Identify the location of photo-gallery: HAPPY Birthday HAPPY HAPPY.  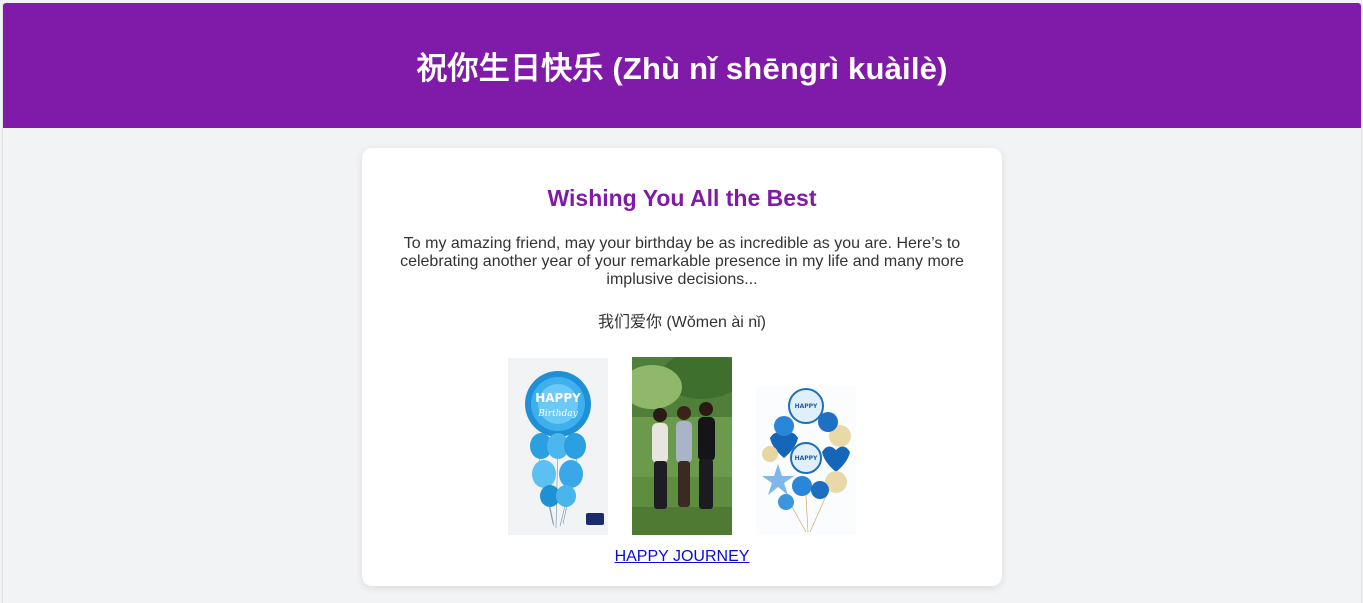
(682, 446).